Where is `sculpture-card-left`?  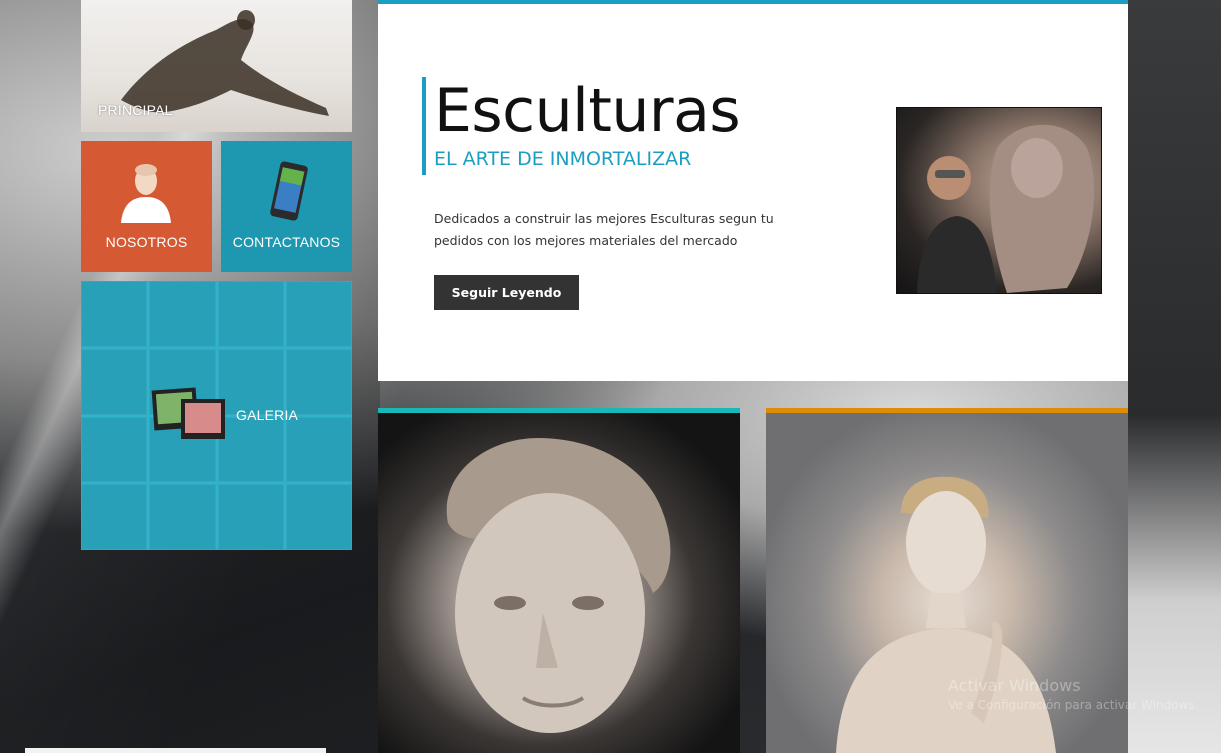
sculpture-card-left is located at coordinates (559, 580).